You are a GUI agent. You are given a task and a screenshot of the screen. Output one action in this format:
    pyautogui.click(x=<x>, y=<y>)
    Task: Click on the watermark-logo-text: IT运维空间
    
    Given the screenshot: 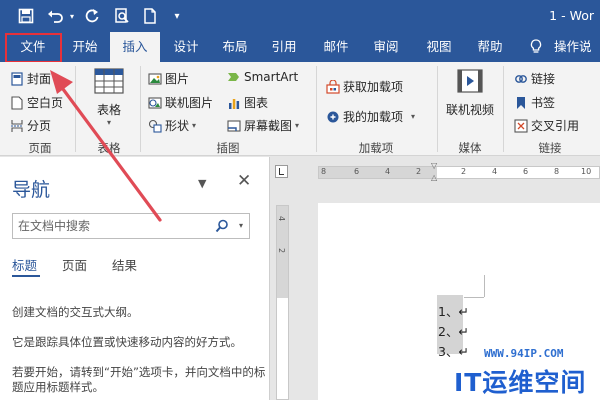 What is the action you would take?
    pyautogui.click(x=520, y=382)
    